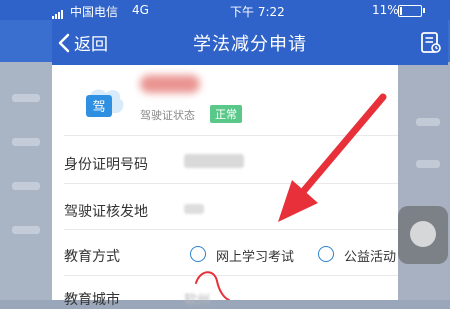 The height and width of the screenshot is (309, 450). What do you see at coordinates (26, 150) in the screenshot?
I see `background-app-left` at bounding box center [26, 150].